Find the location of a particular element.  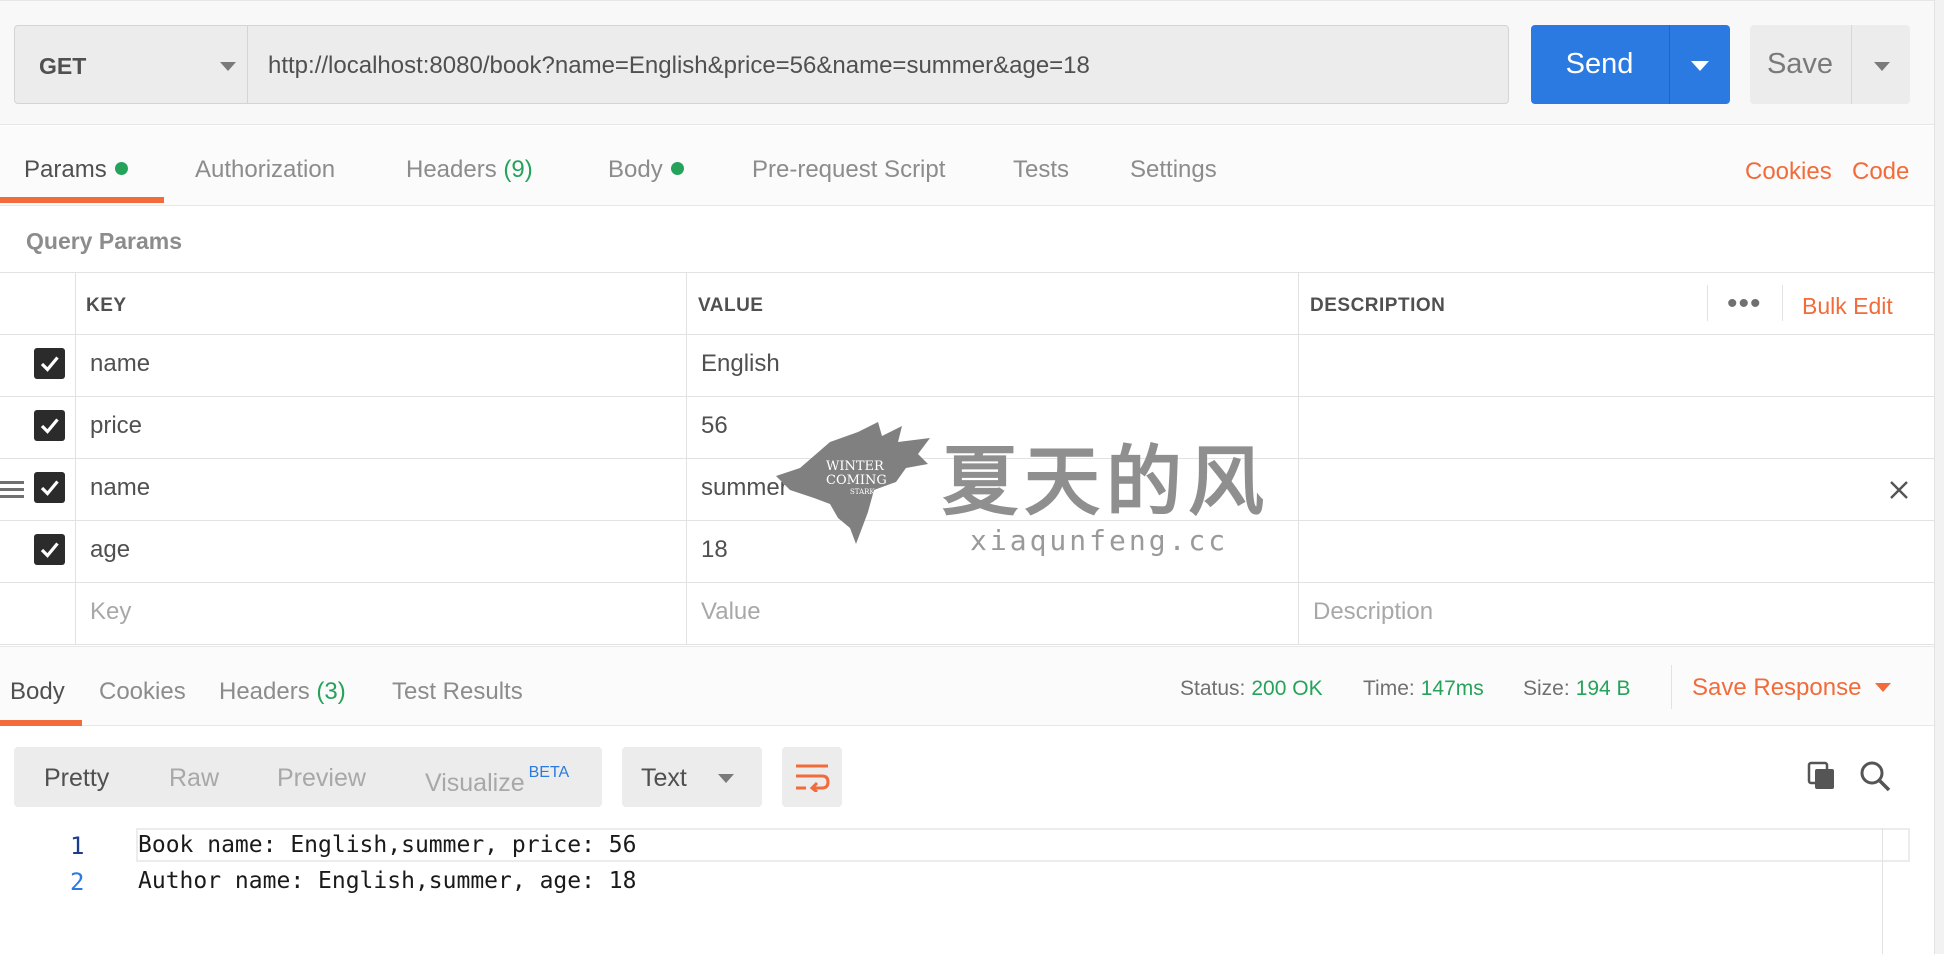

time-value: 147ms is located at coordinates (1452, 688).